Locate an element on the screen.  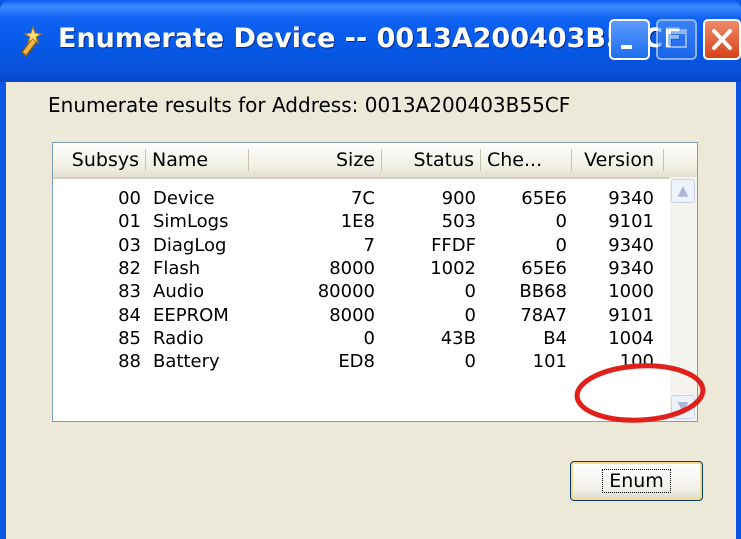
cell-version: 100 is located at coordinates (636, 362).